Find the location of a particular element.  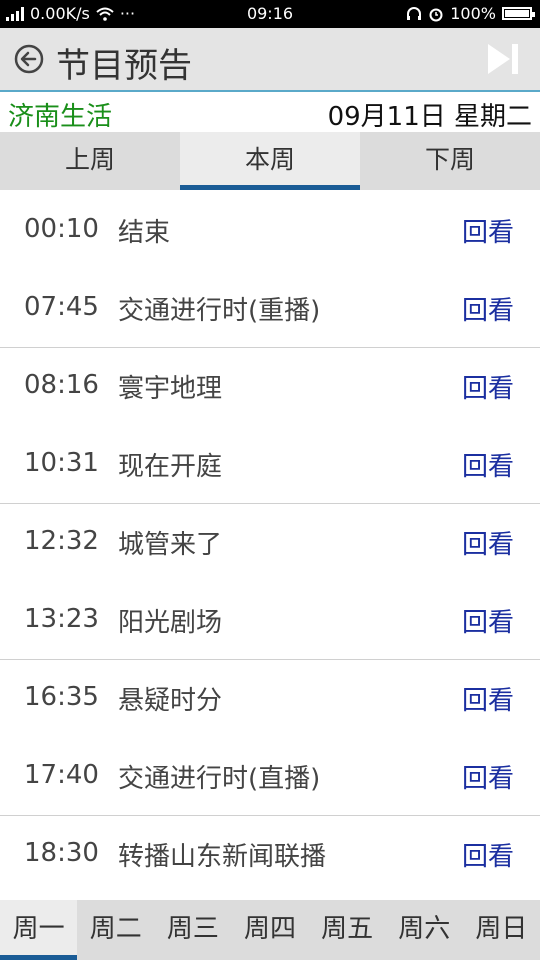

program-row: 07:45 交通进行时(重播) 回看 is located at coordinates (270, 309).